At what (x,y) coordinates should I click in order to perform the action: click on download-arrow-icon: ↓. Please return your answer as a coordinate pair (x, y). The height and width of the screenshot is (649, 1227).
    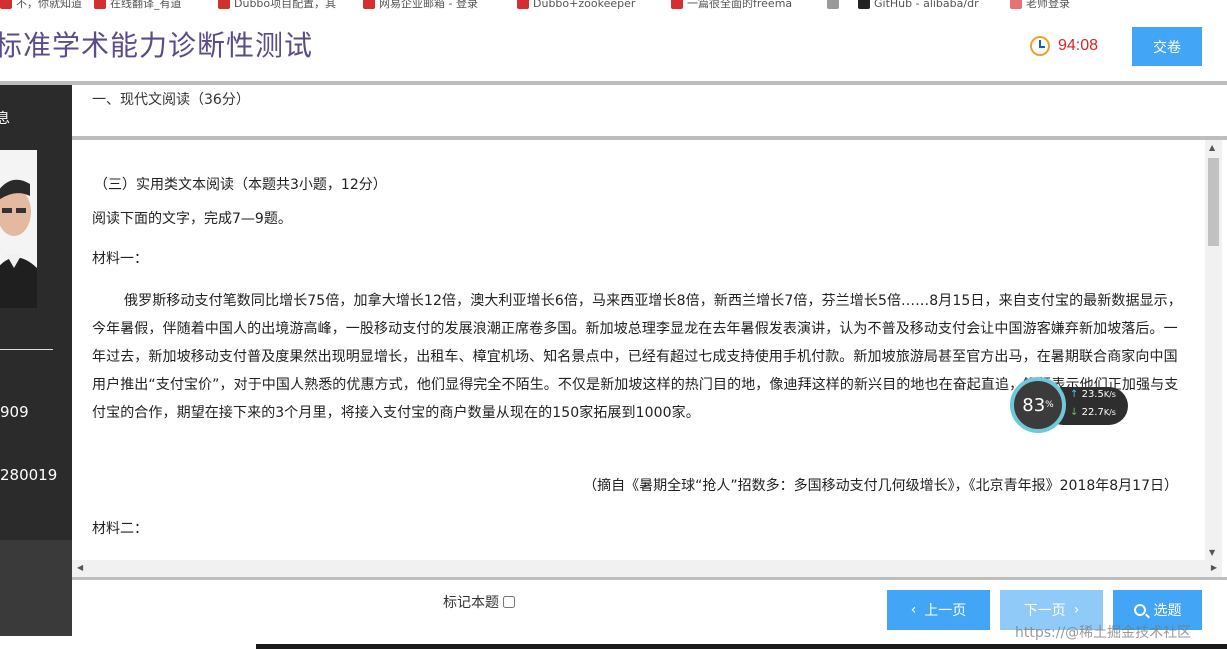
    Looking at the image, I should click on (1074, 412).